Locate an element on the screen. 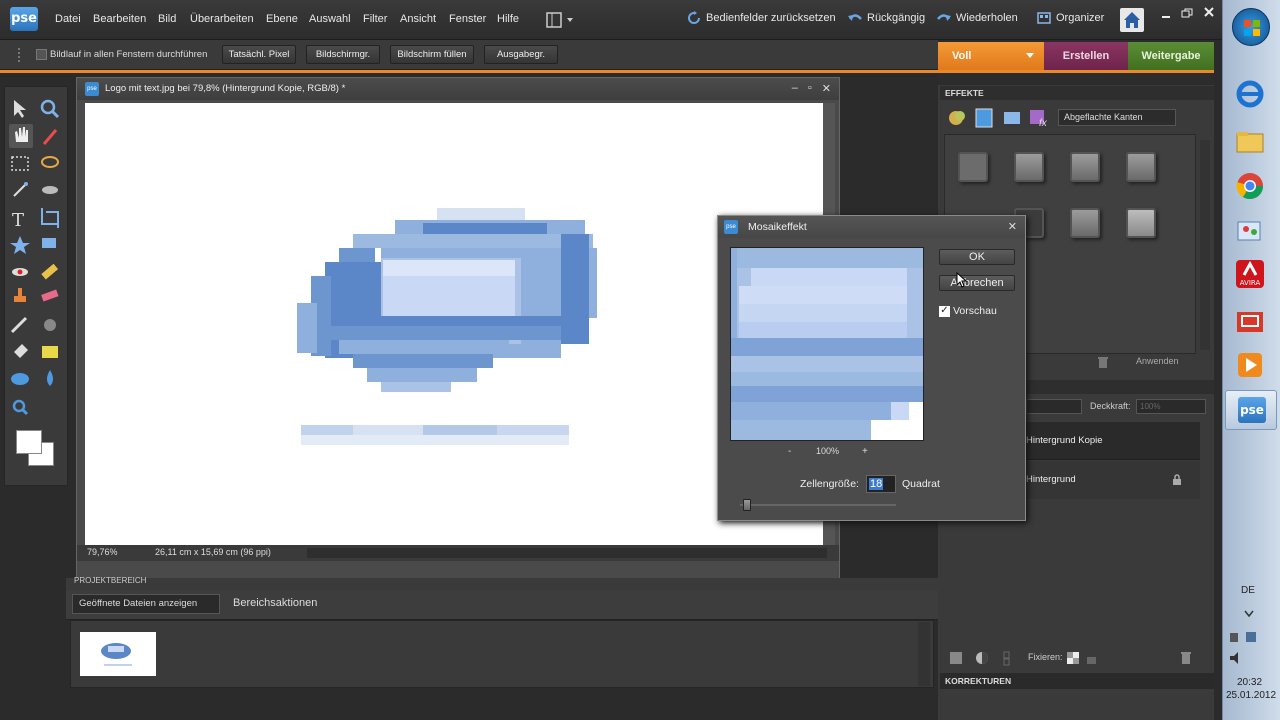 Image resolution: width=1280 pixels, height=720 pixels. layout-icon is located at coordinates (560, 20).